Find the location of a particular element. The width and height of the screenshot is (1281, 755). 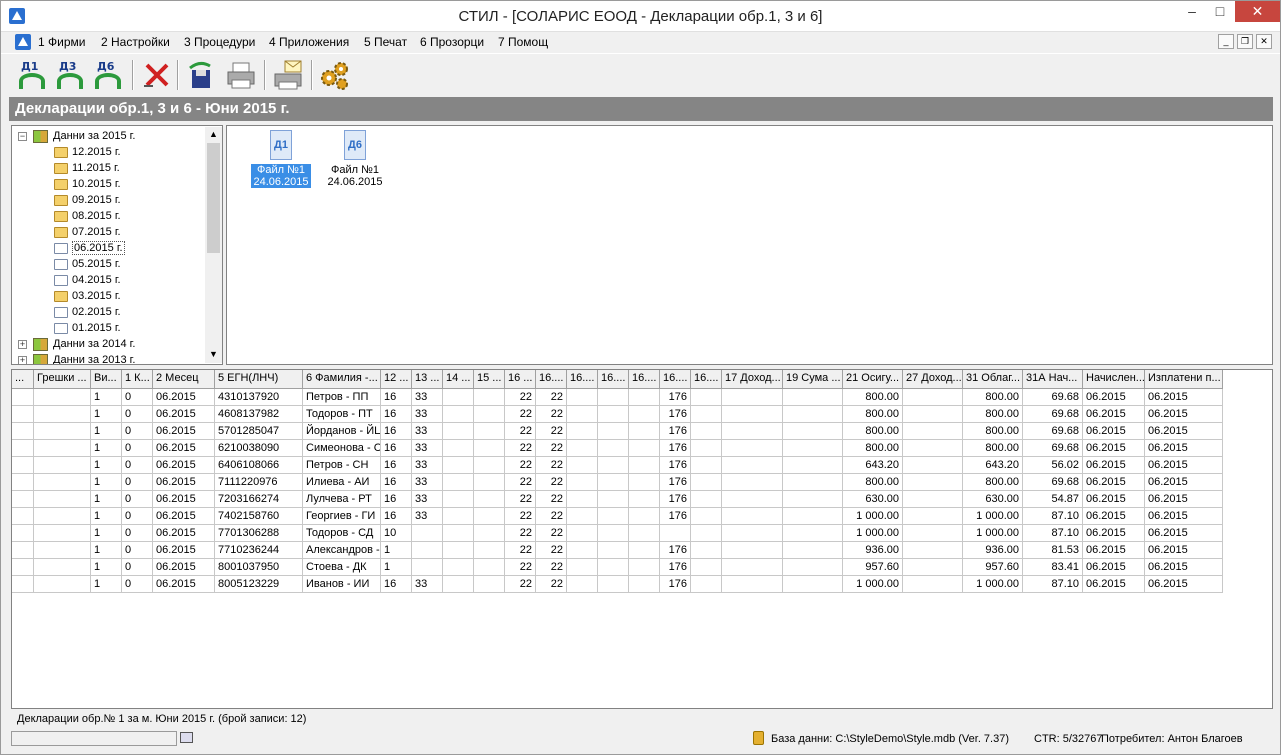

mdi-restore-button: ❐ is located at coordinates (1245, 41).